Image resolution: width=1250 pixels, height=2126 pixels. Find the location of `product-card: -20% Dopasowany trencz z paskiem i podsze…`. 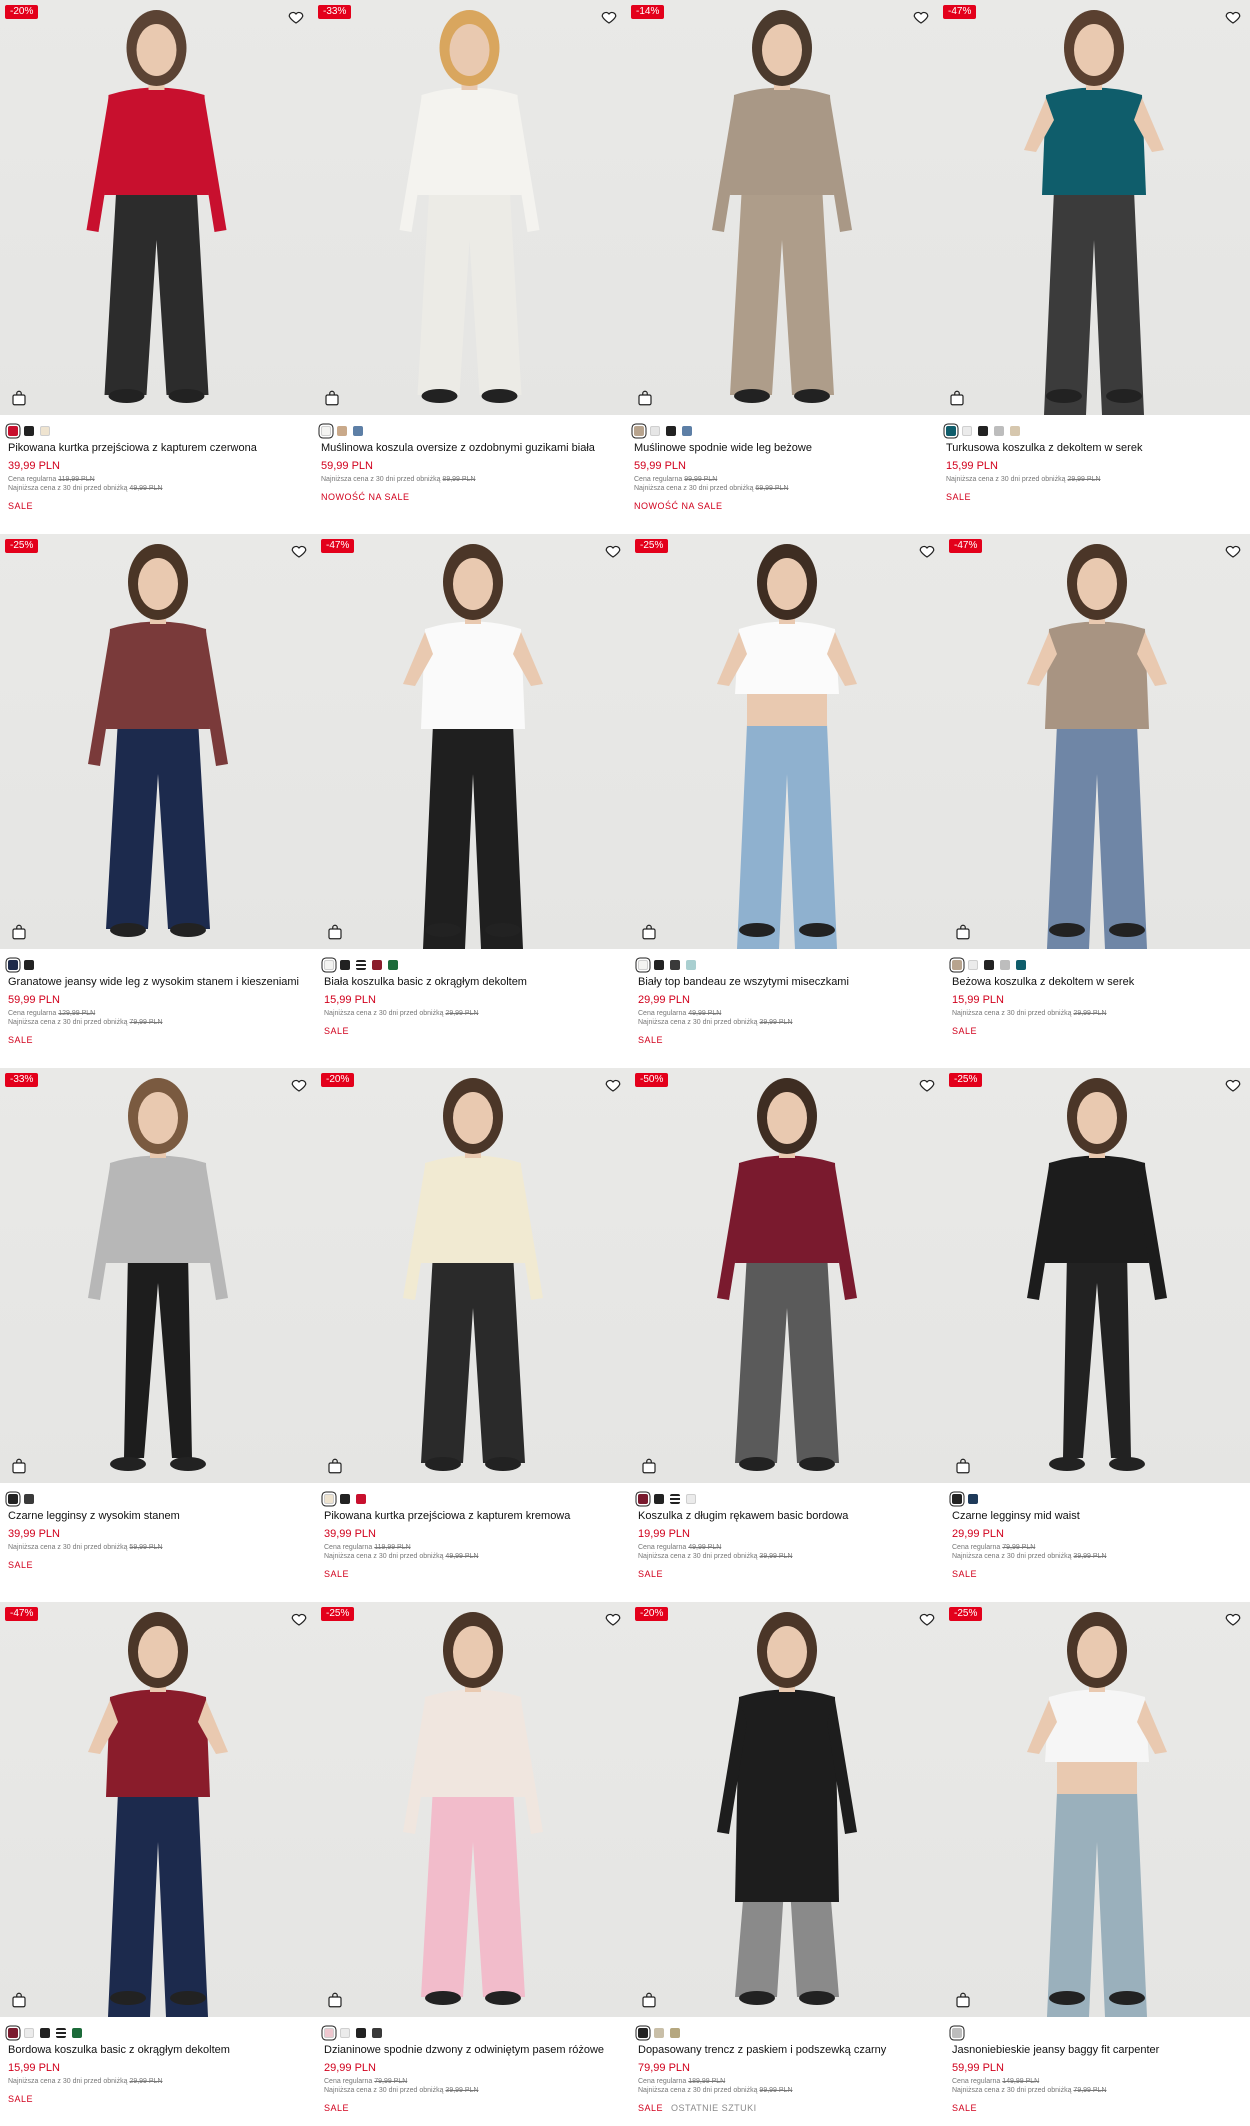

product-card: -20% Dopasowany trencz z paskiem i podsze… is located at coordinates (787, 1864).